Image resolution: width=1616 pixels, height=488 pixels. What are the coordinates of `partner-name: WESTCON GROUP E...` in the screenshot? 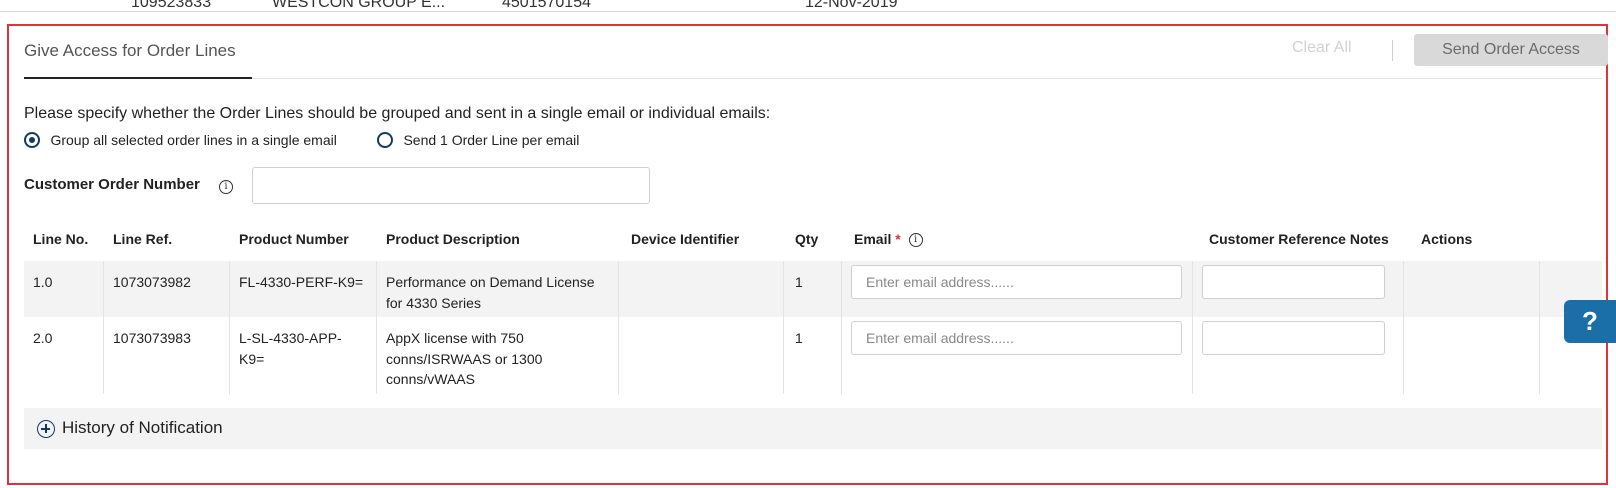 It's located at (359, 5).